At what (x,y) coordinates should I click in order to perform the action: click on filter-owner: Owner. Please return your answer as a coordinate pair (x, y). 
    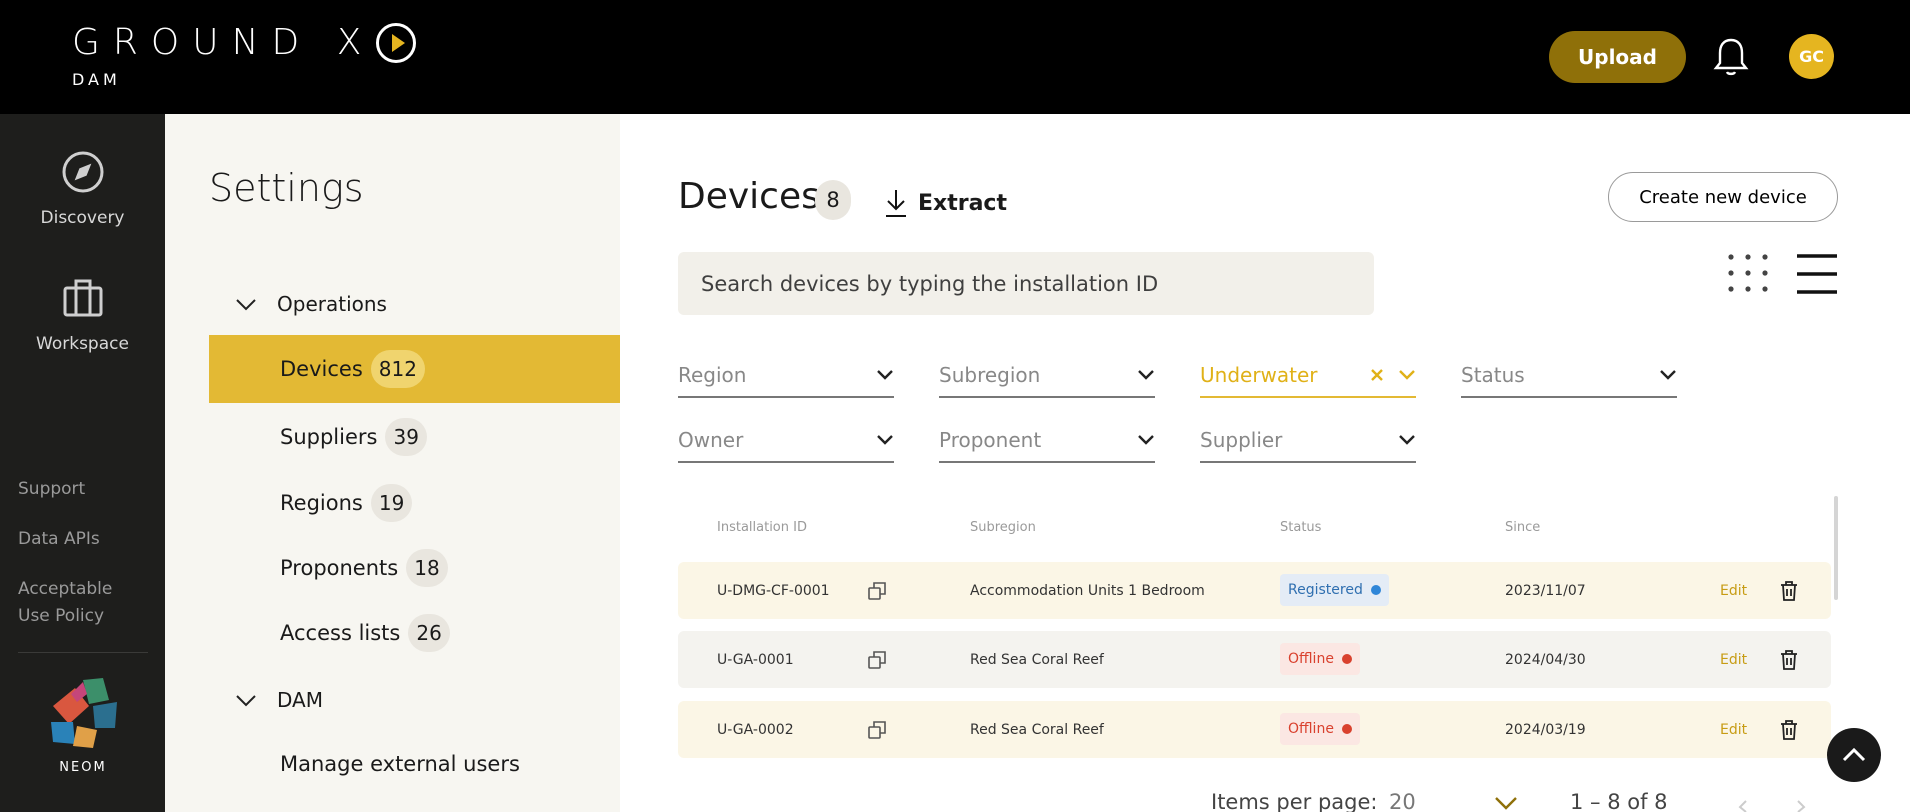
    Looking at the image, I should click on (786, 441).